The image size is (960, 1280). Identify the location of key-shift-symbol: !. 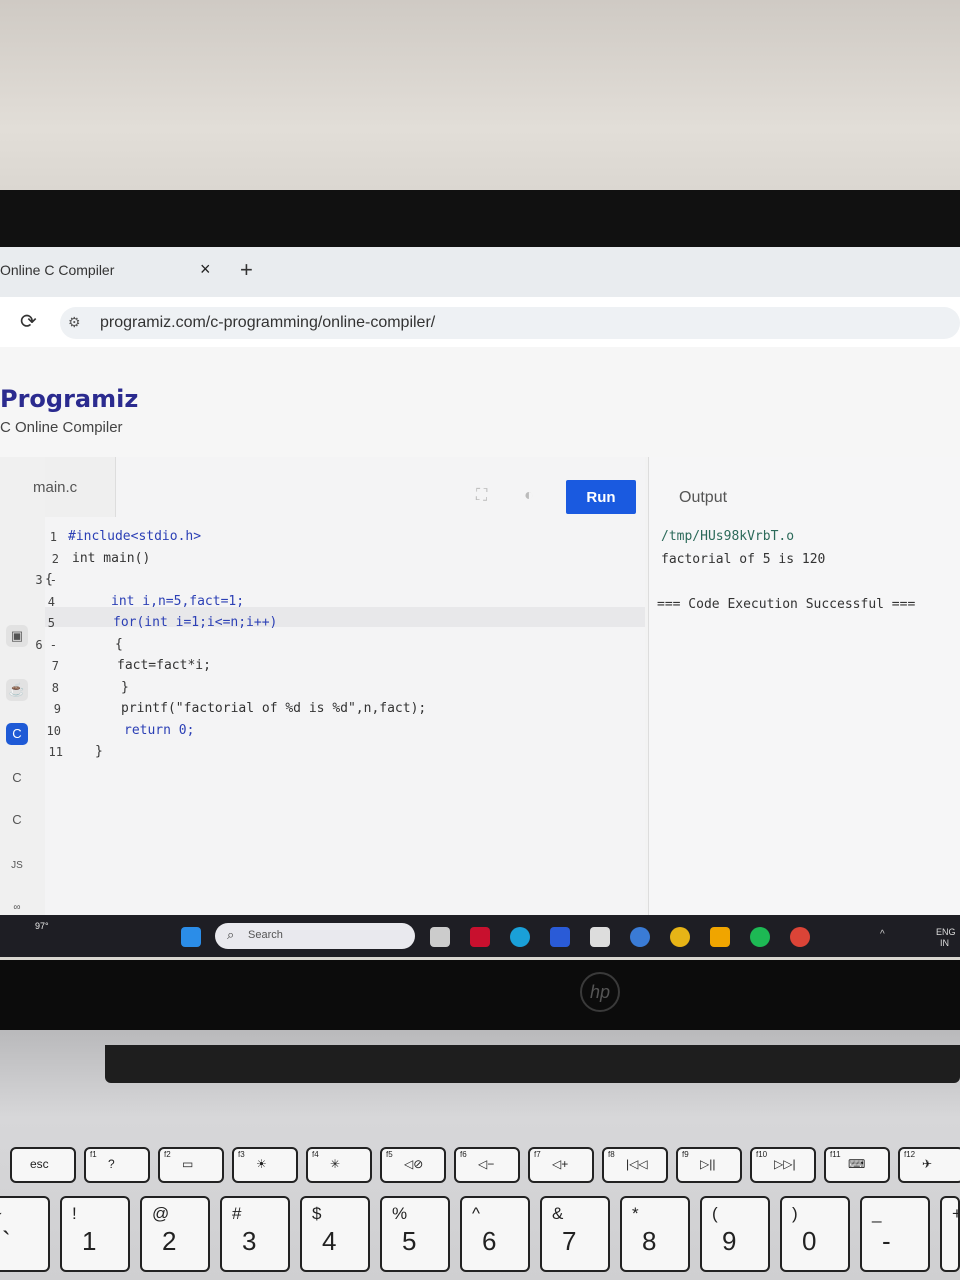
(74, 1213).